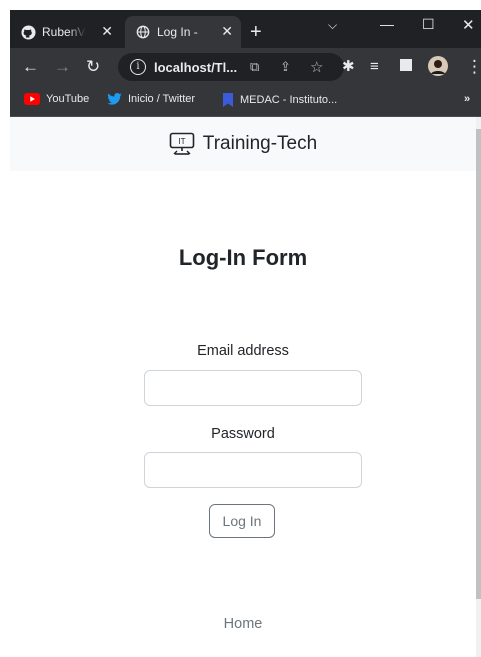 Image resolution: width=481 pixels, height=657 pixels. Describe the element at coordinates (285, 67) in the screenshot. I see `share-icon: ⇪` at that location.